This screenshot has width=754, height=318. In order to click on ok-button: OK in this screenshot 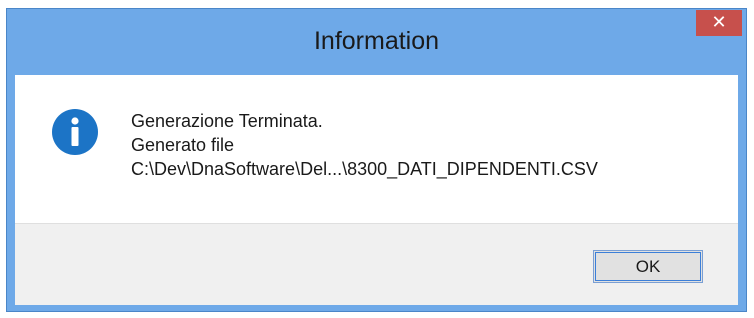, I will do `click(648, 266)`.